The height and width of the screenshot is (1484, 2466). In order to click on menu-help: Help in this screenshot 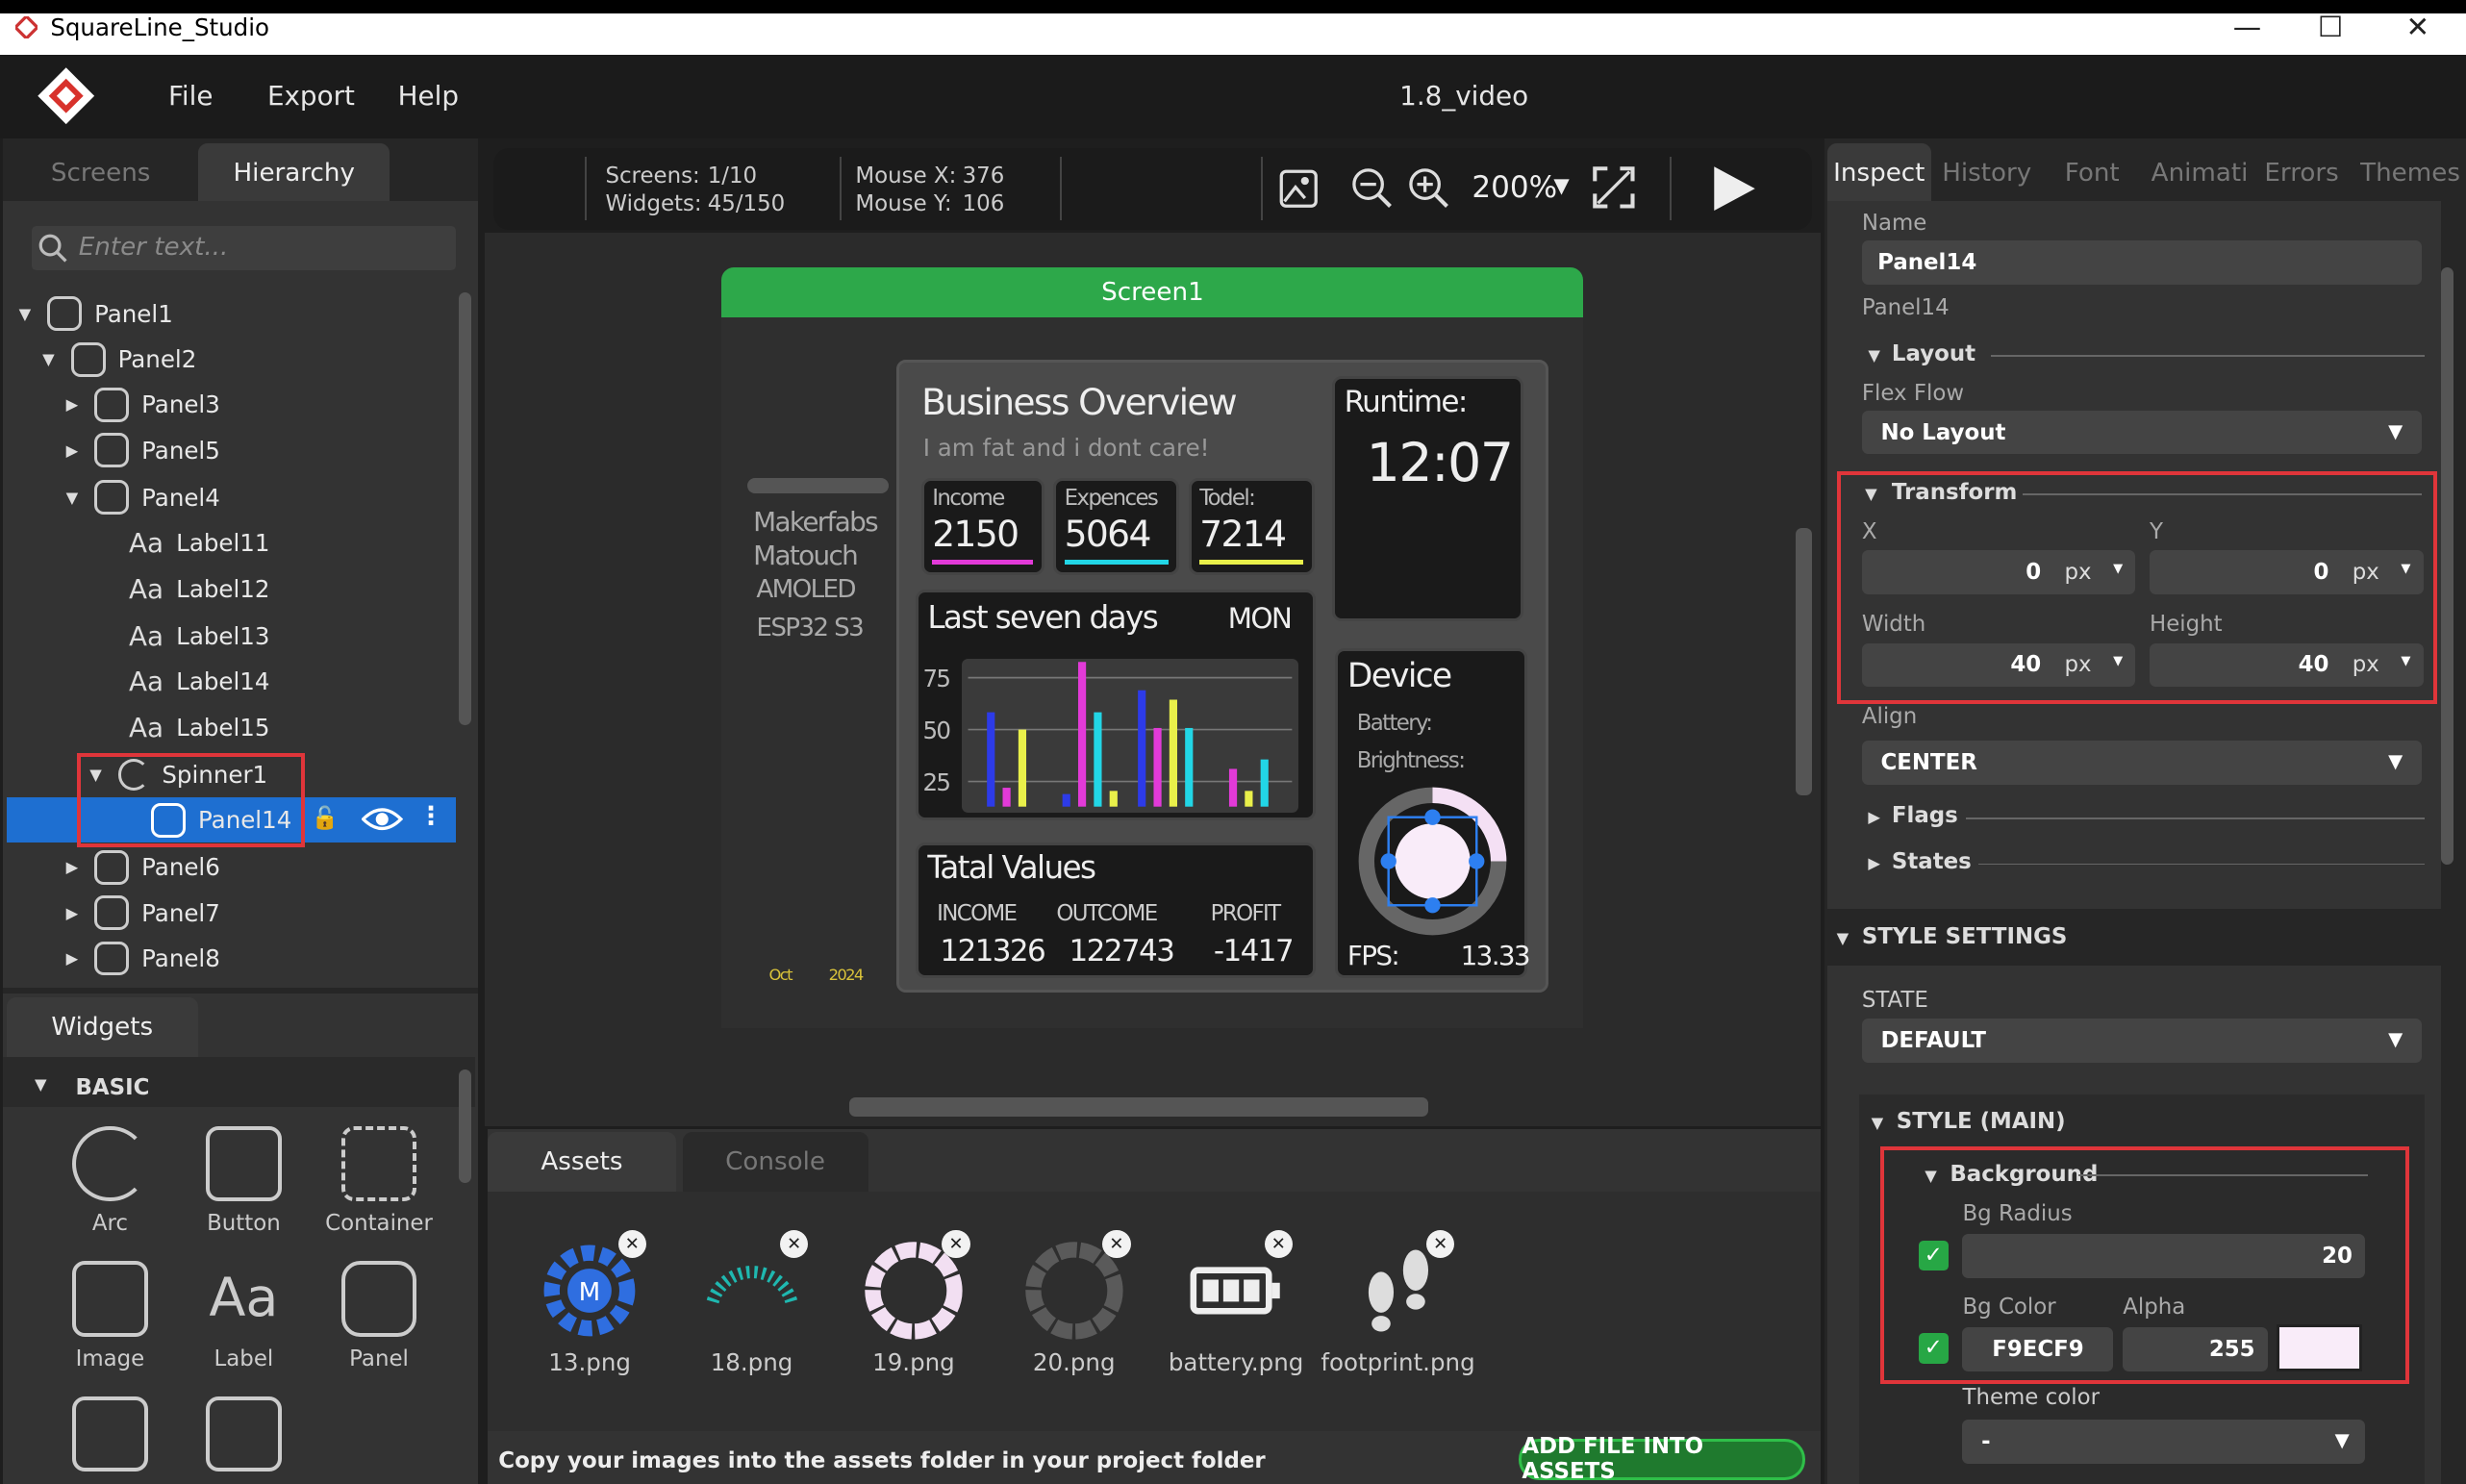, I will do `click(428, 96)`.